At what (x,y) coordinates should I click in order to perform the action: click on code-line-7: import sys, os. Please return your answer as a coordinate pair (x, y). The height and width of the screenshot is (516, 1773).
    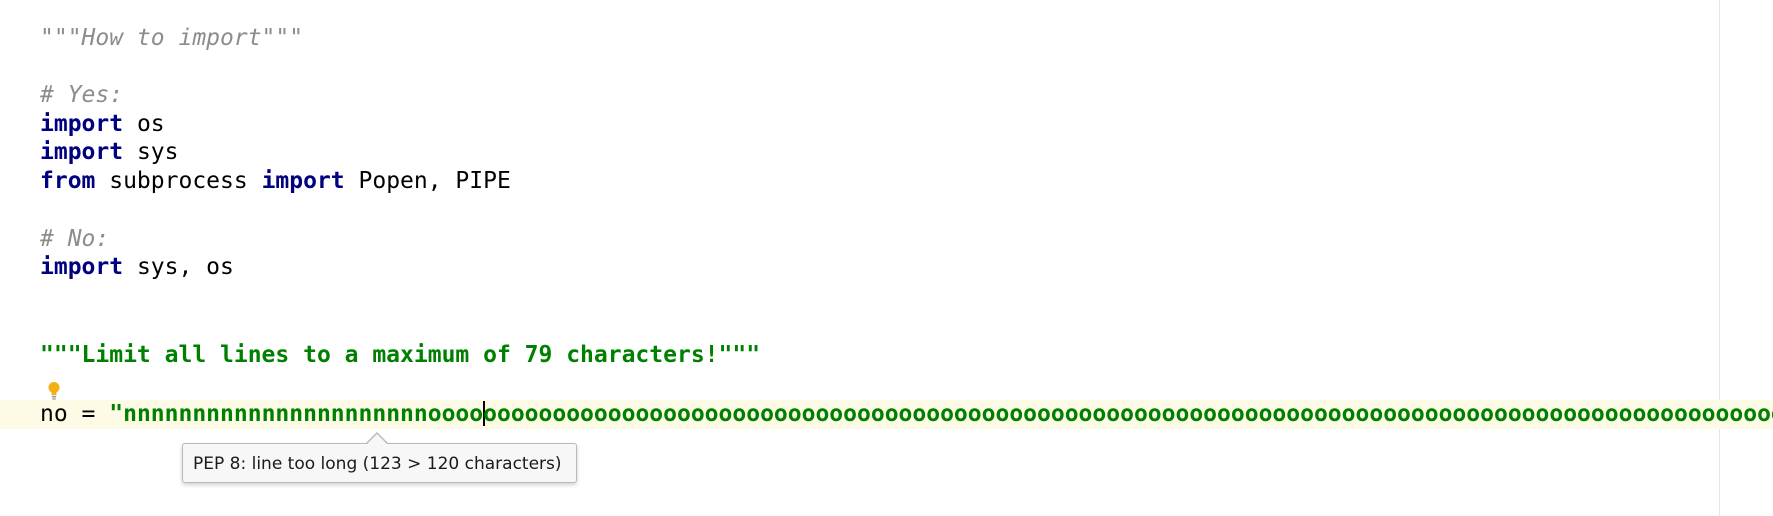
    Looking at the image, I should click on (137, 267).